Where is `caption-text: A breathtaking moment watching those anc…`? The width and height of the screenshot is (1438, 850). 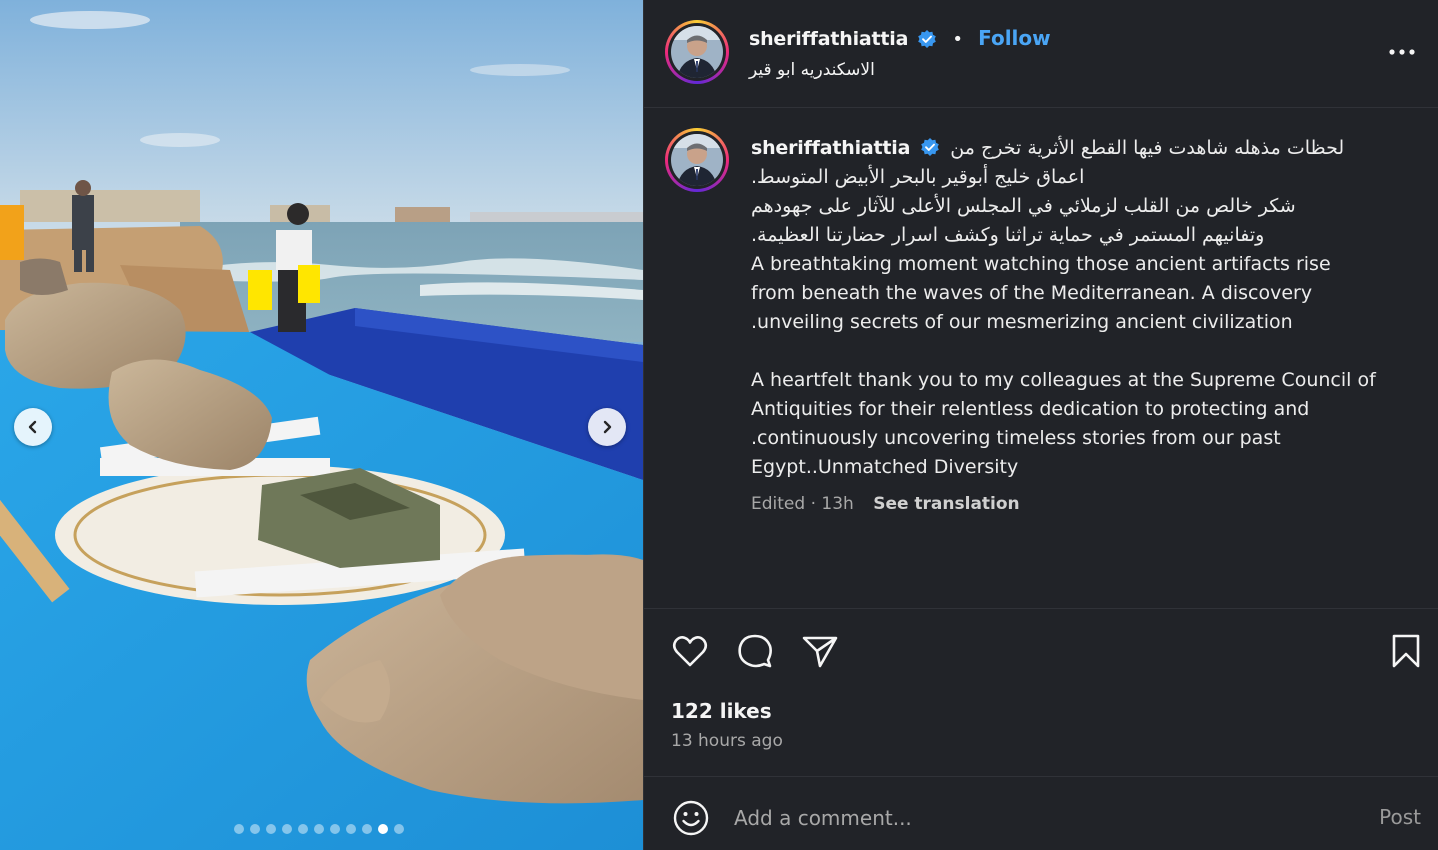
caption-text: A breathtaking moment watching those anc… is located at coordinates (1041, 264).